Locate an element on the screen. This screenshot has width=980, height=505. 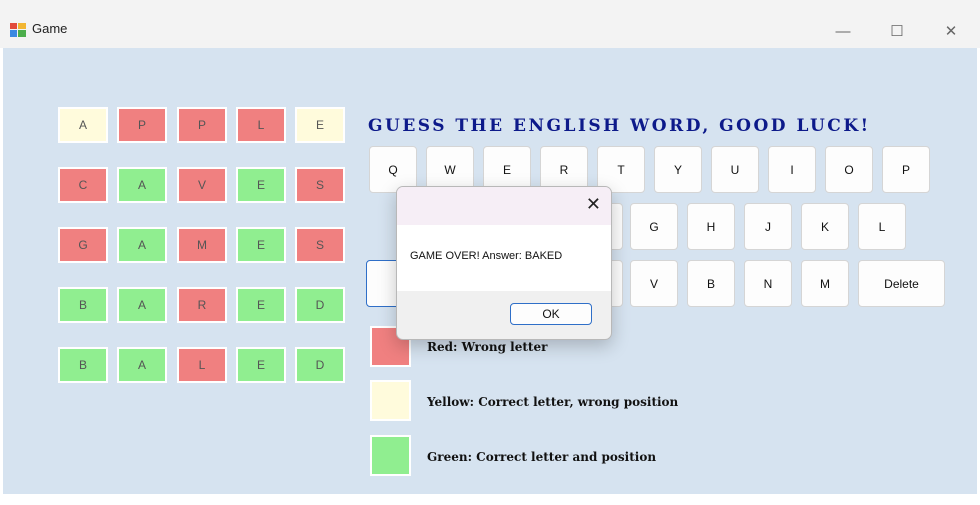
key-g: G is located at coordinates (654, 226).